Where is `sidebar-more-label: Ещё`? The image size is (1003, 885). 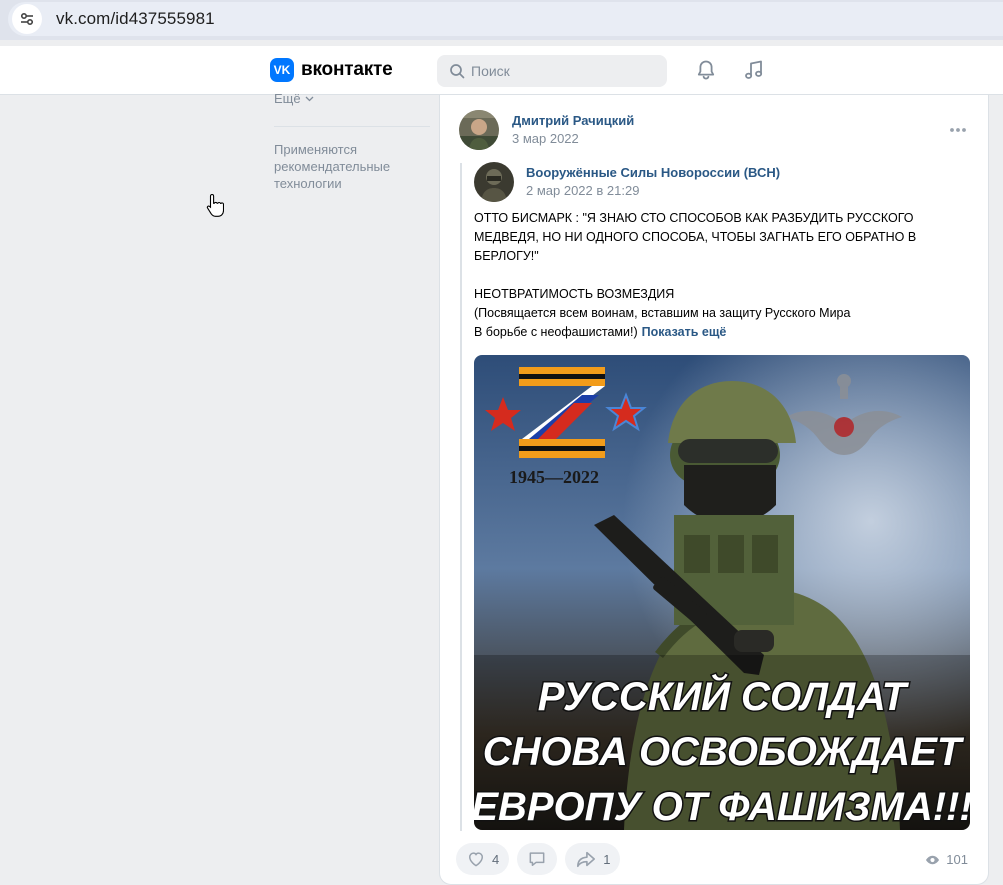
sidebar-more-label: Ещё is located at coordinates (287, 98).